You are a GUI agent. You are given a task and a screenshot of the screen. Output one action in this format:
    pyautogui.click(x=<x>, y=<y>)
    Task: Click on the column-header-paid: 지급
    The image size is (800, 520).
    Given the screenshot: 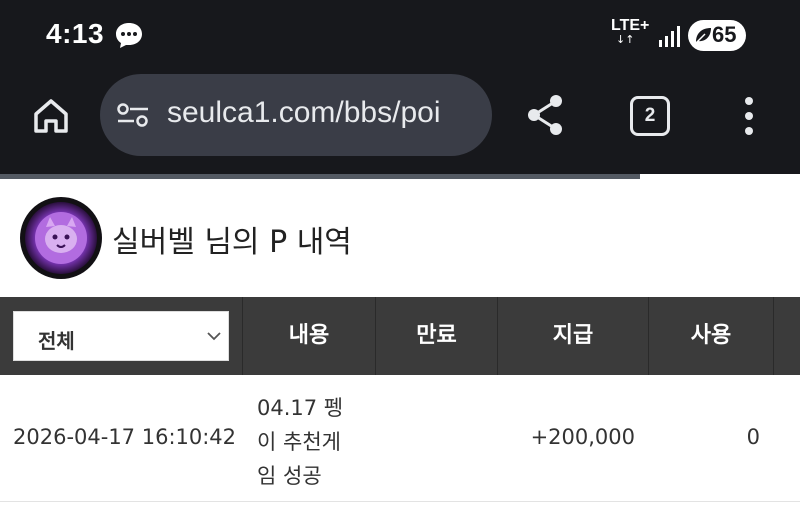 What is the action you would take?
    pyautogui.click(x=572, y=336)
    